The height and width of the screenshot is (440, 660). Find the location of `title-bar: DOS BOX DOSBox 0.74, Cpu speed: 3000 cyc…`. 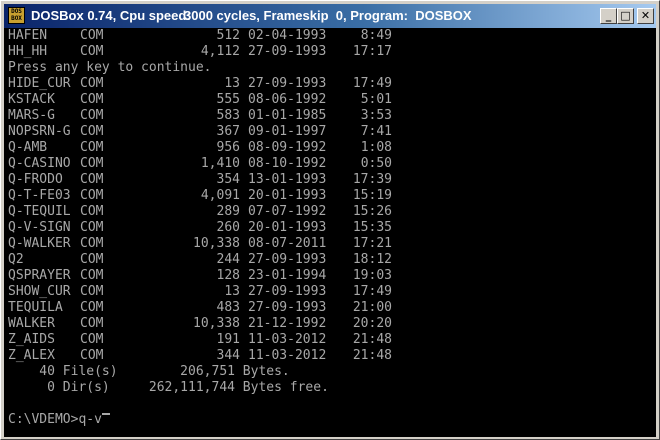

title-bar: DOS BOX DOSBox 0.74, Cpu speed: 3000 cyc… is located at coordinates (330, 16).